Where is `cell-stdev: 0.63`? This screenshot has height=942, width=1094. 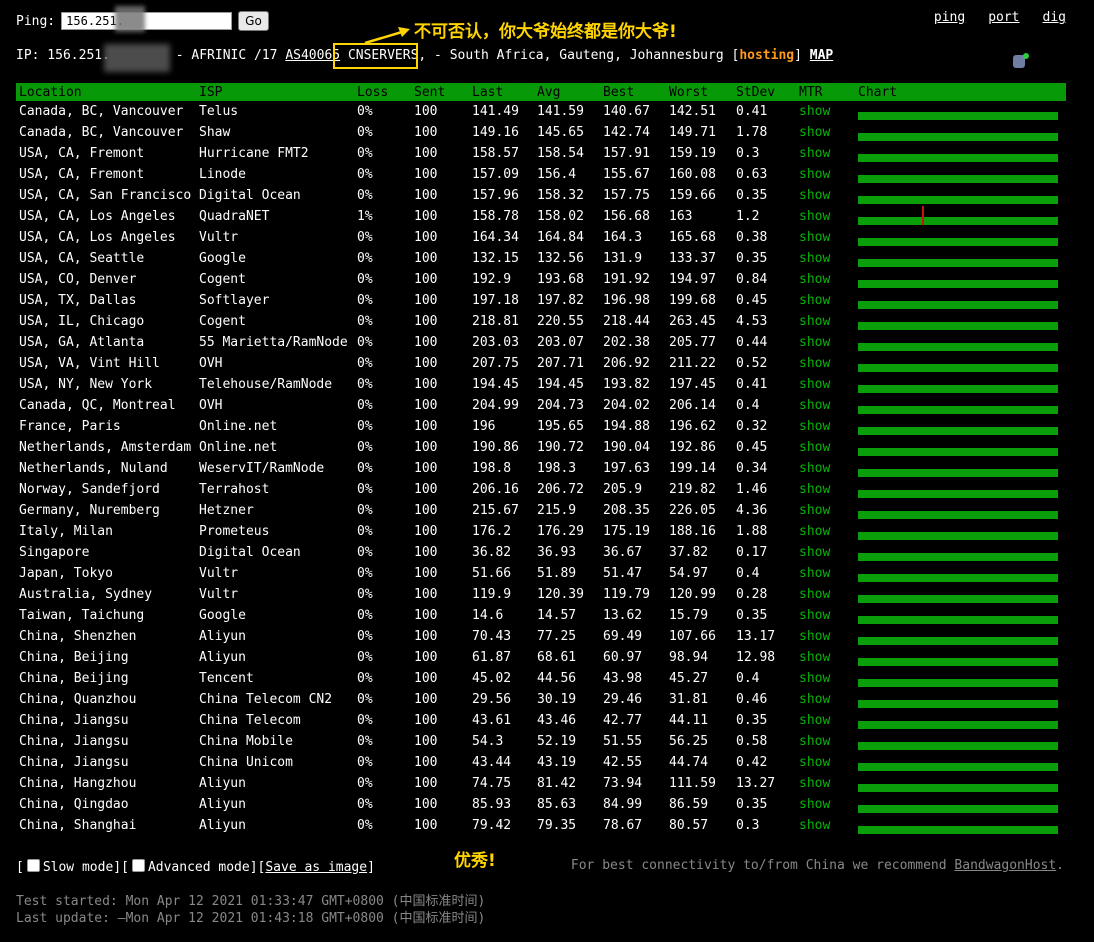
cell-stdev: 0.63 is located at coordinates (752, 174).